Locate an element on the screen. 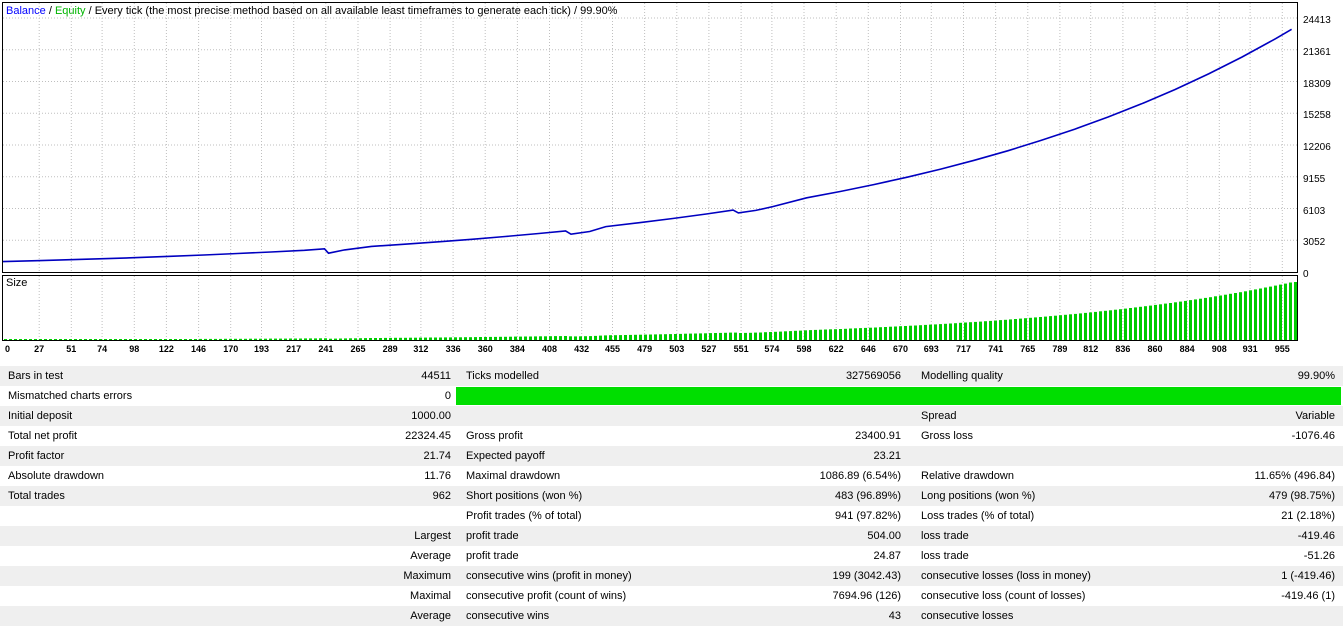  table-label: Mismatched charts errors is located at coordinates (70, 396).